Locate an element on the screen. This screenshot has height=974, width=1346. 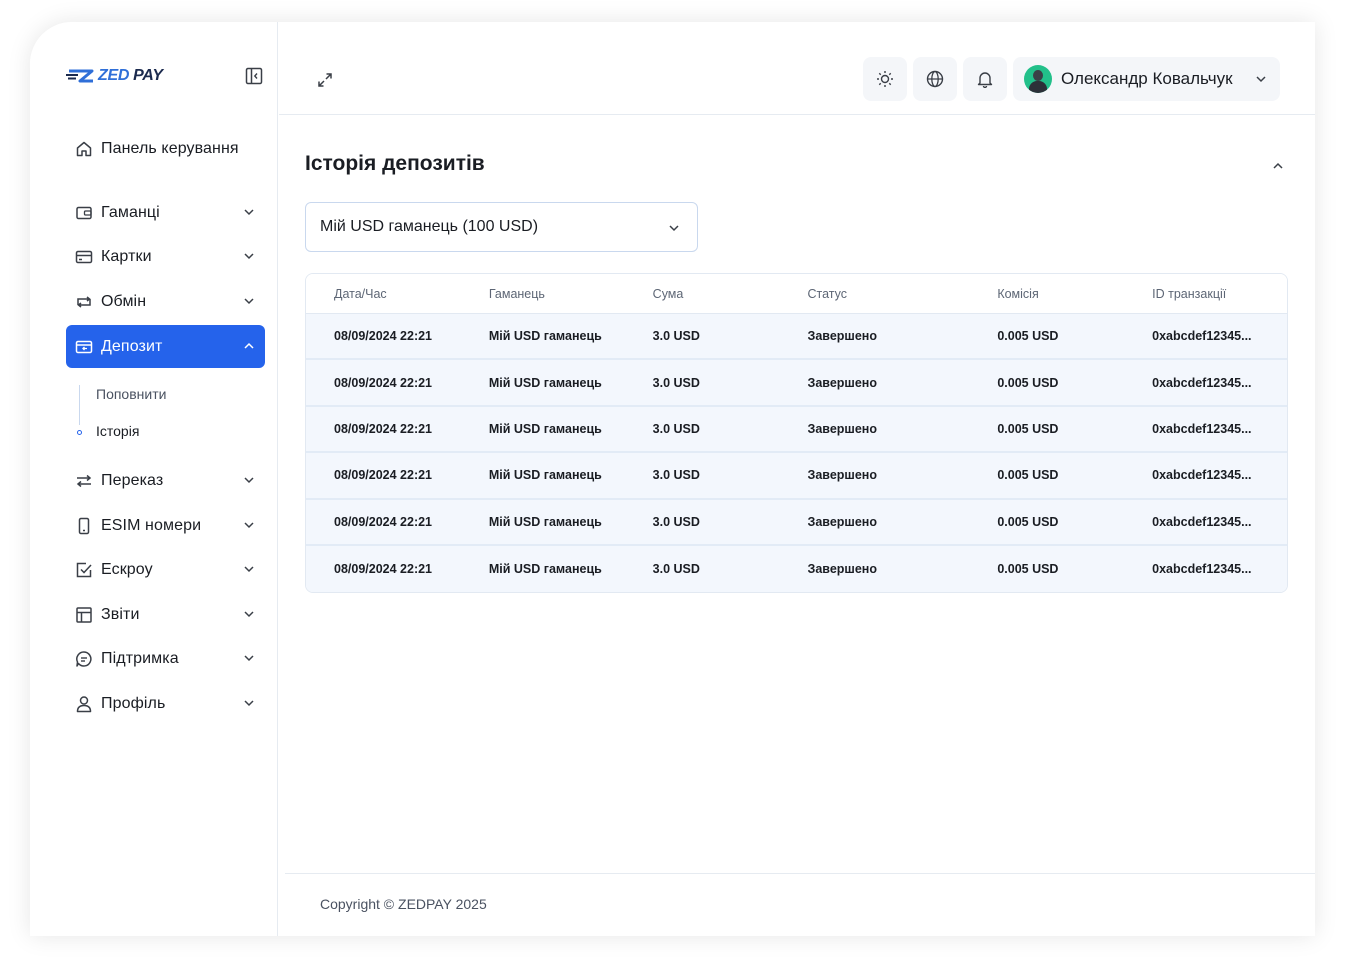
sidebar-collapse-button is located at coordinates (254, 76).